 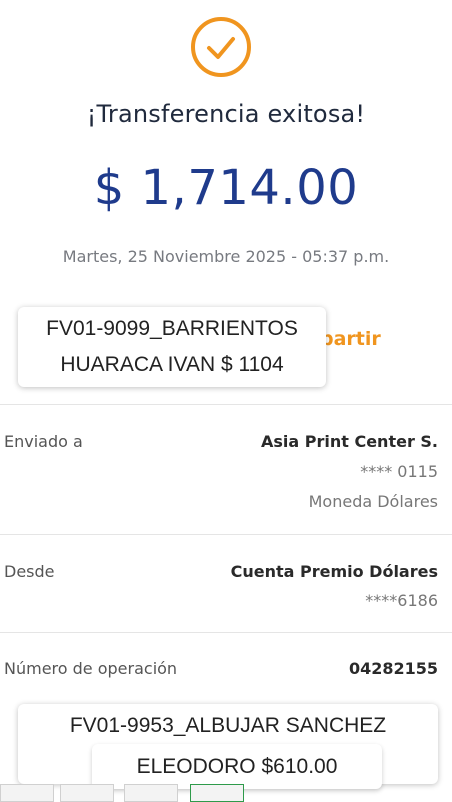 What do you see at coordinates (29, 571) in the screenshot?
I see `from-label: Desde` at bounding box center [29, 571].